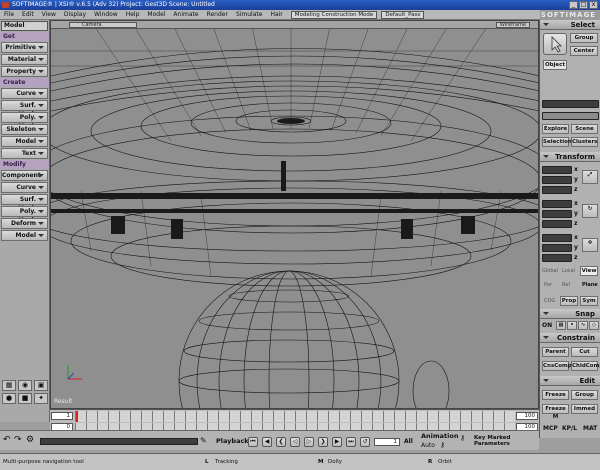  What do you see at coordinates (548, 285) in the screenshot?
I see `par-toggle: Par` at bounding box center [548, 285].